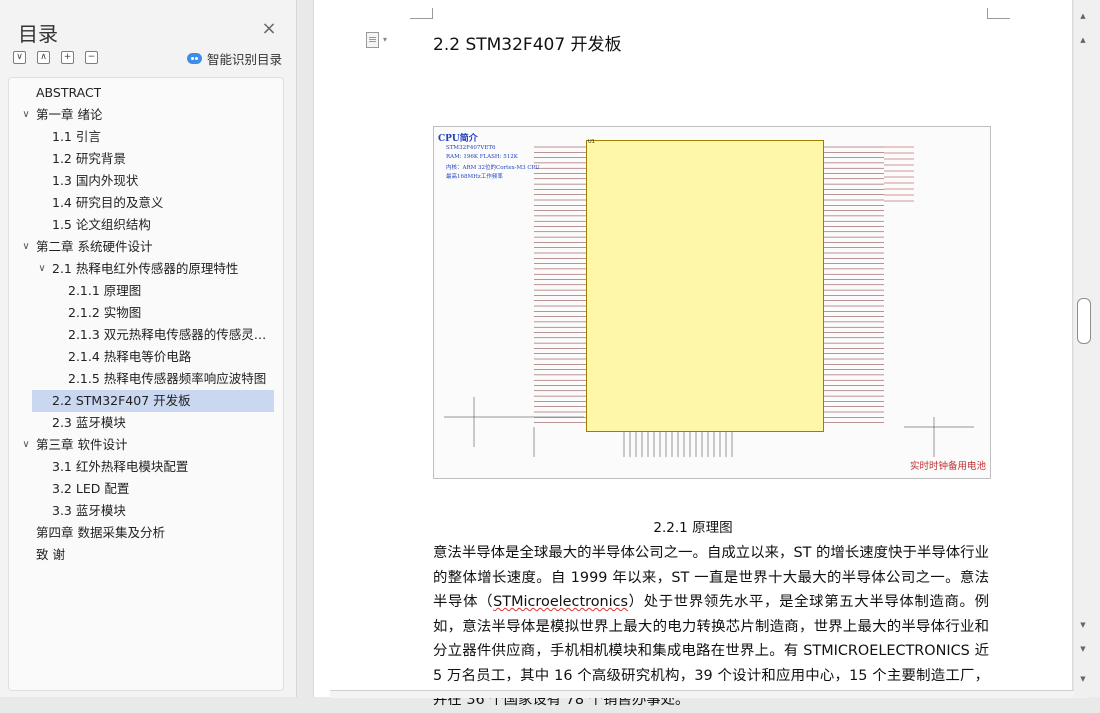 The width and height of the screenshot is (1100, 713). Describe the element at coordinates (100, 532) in the screenshot. I see `toc-item-label: 第四章 数据采集及分析` at that location.